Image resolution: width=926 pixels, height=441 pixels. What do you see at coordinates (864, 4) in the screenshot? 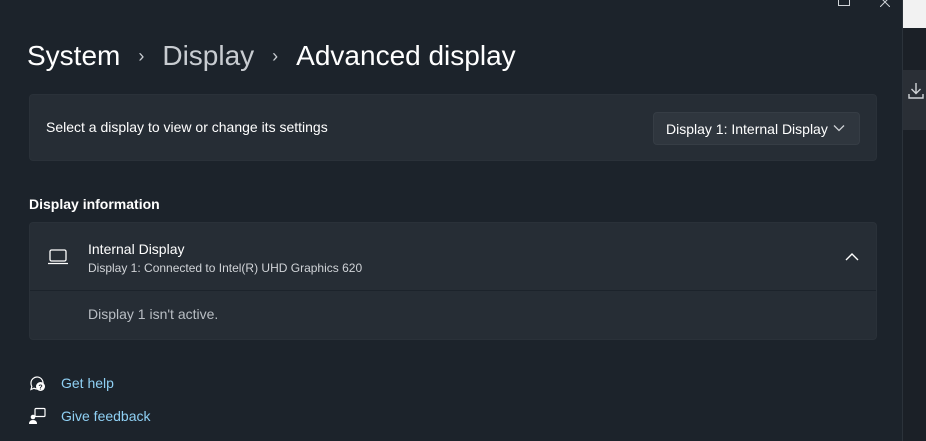
I see `window-controls` at bounding box center [864, 4].